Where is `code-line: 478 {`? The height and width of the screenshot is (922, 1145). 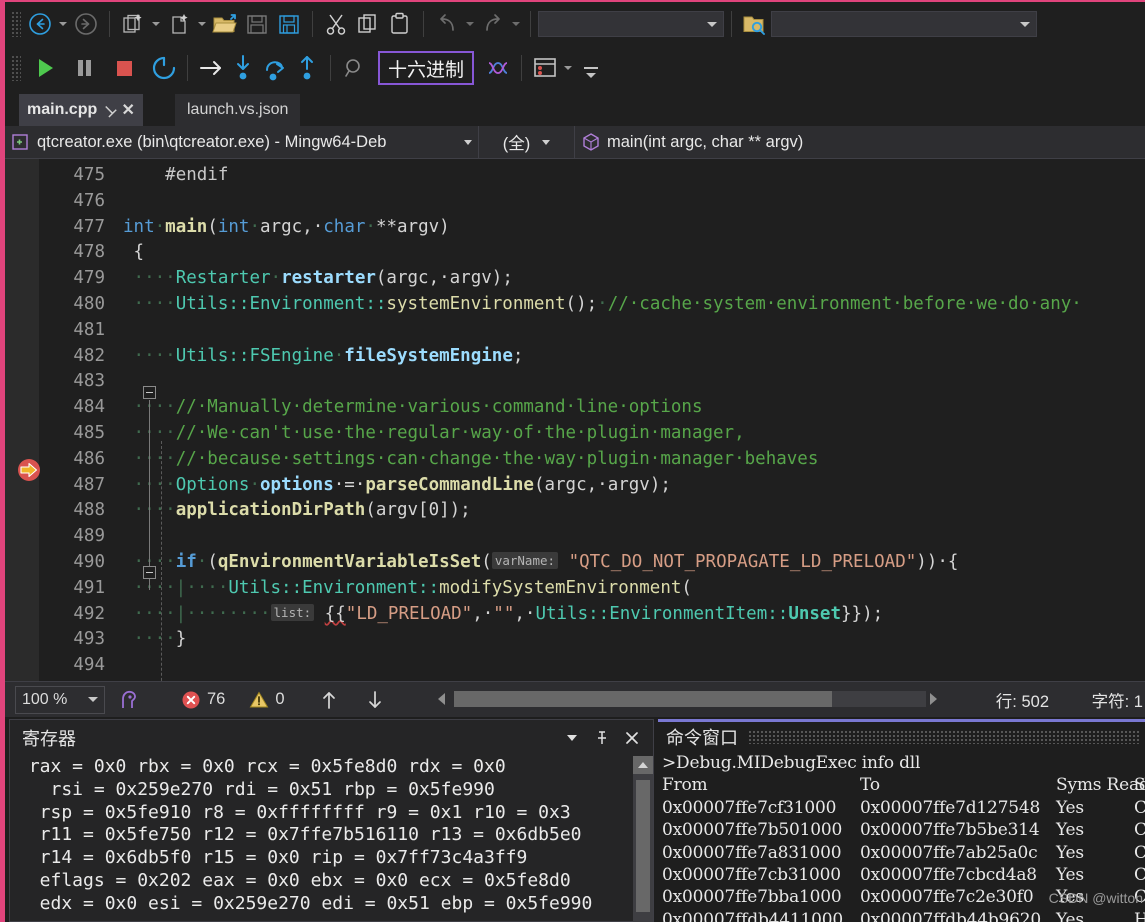 code-line: 478 { is located at coordinates (575, 255).